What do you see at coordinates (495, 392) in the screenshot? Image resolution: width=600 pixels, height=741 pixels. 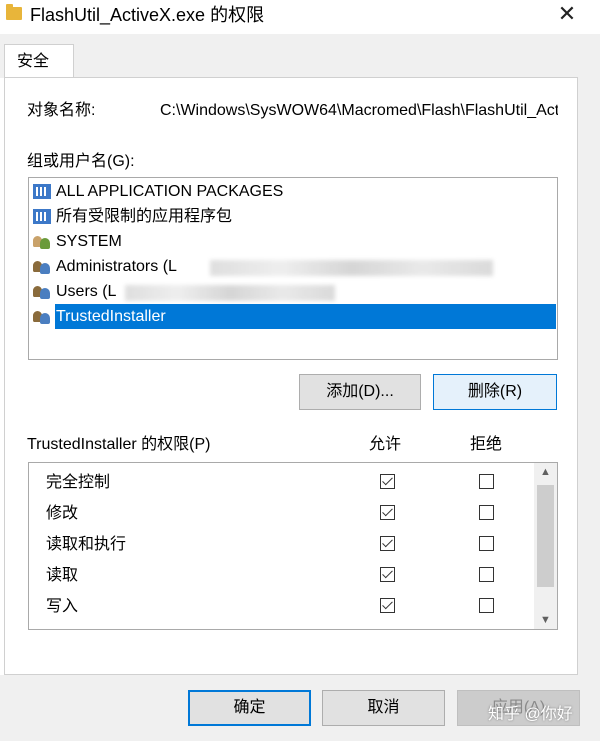 I see `remove-button: 删除(R)` at bounding box center [495, 392].